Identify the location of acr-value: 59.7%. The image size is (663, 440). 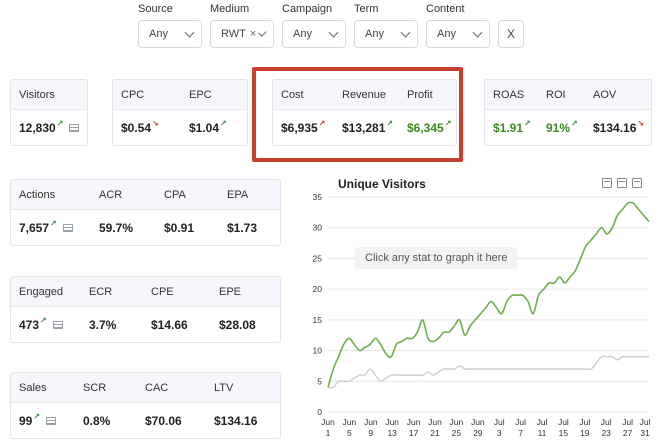
(116, 228).